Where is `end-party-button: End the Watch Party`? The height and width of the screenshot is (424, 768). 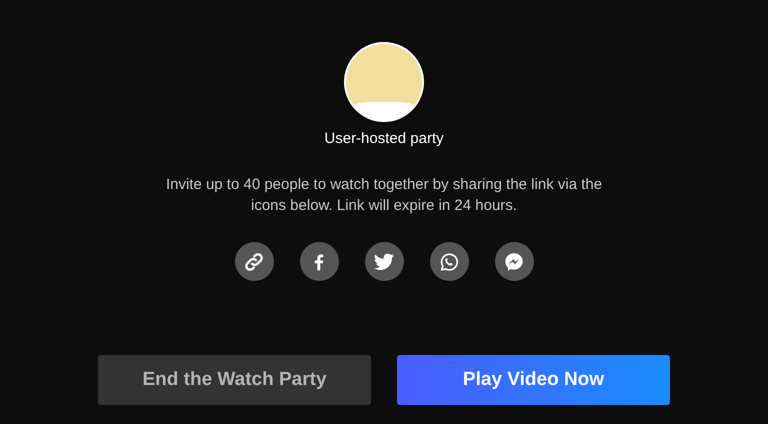
end-party-button: End the Watch Party is located at coordinates (234, 380).